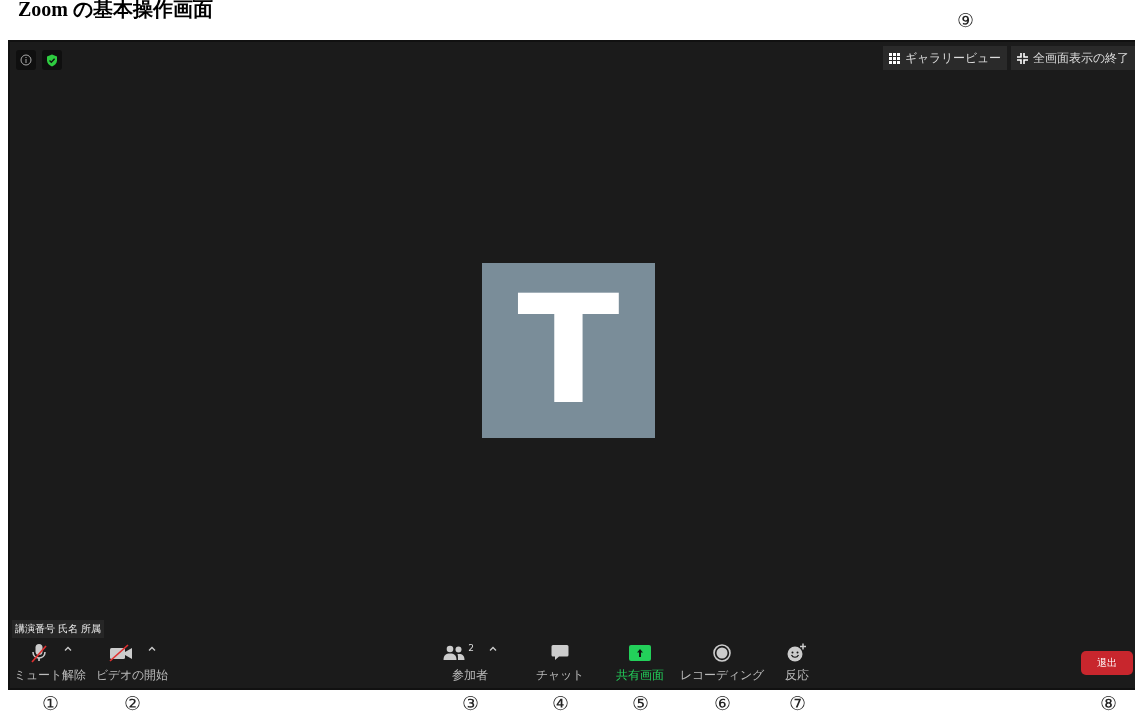 Image resolution: width=1135 pixels, height=718 pixels. Describe the element at coordinates (945, 58) in the screenshot. I see `gallery-view-button: ギャラリービュー` at that location.